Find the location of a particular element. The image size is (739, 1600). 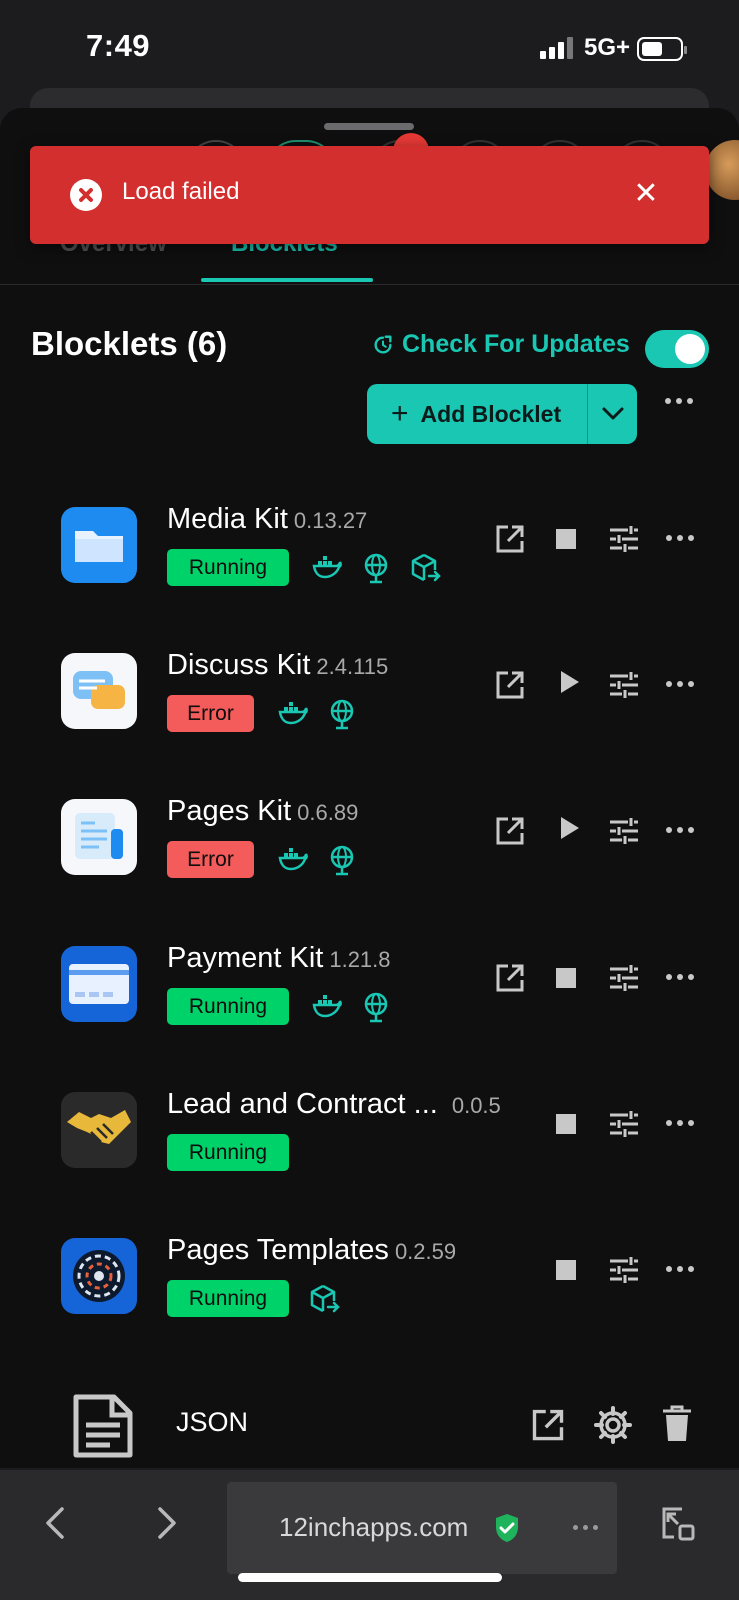

battery-icon is located at coordinates (662, 49).